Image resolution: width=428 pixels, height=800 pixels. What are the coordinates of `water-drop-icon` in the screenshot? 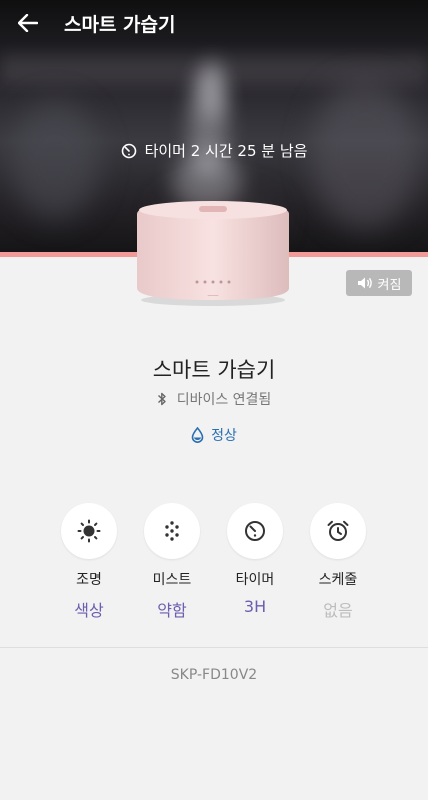 It's located at (197, 435).